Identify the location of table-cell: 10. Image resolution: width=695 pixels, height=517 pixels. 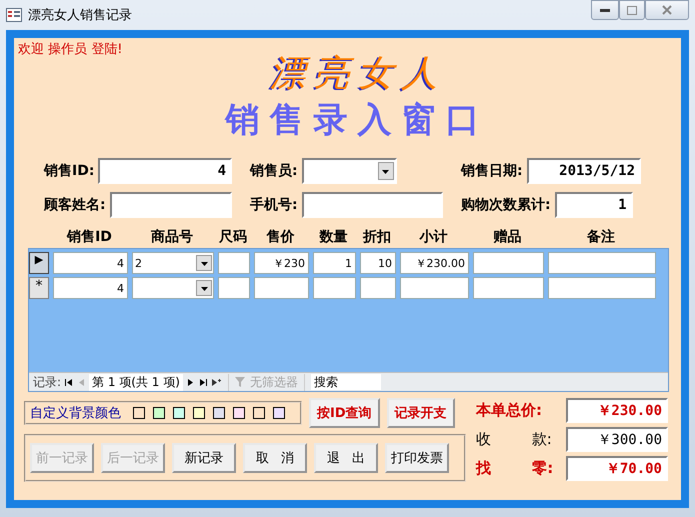
(378, 263).